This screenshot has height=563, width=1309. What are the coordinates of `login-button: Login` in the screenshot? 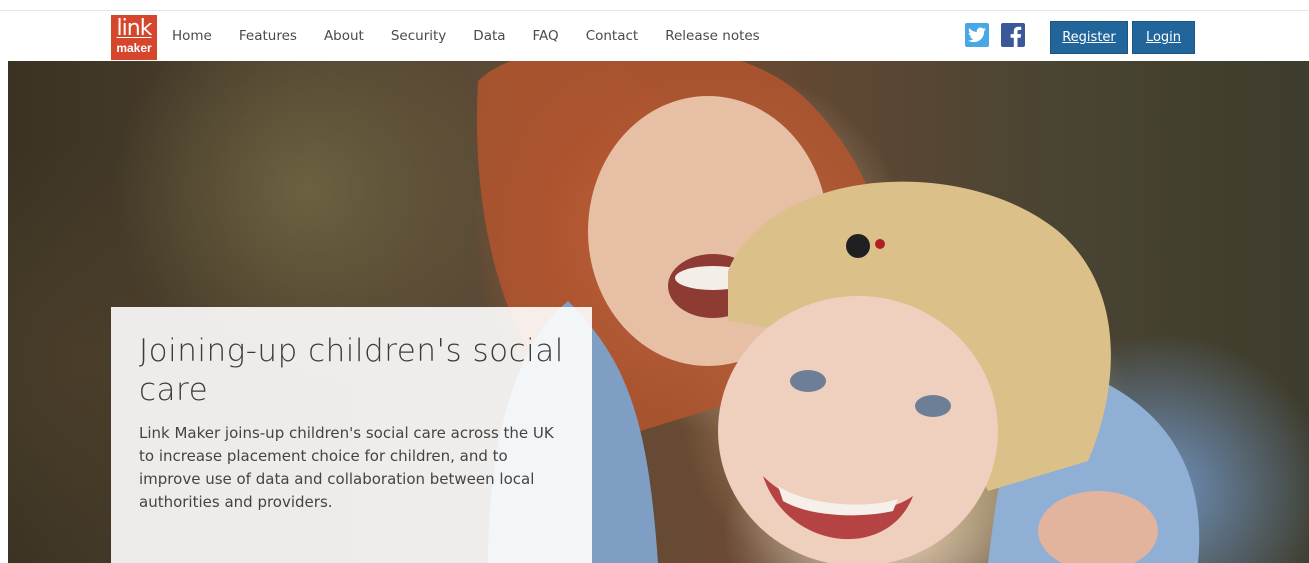 It's located at (1163, 37).